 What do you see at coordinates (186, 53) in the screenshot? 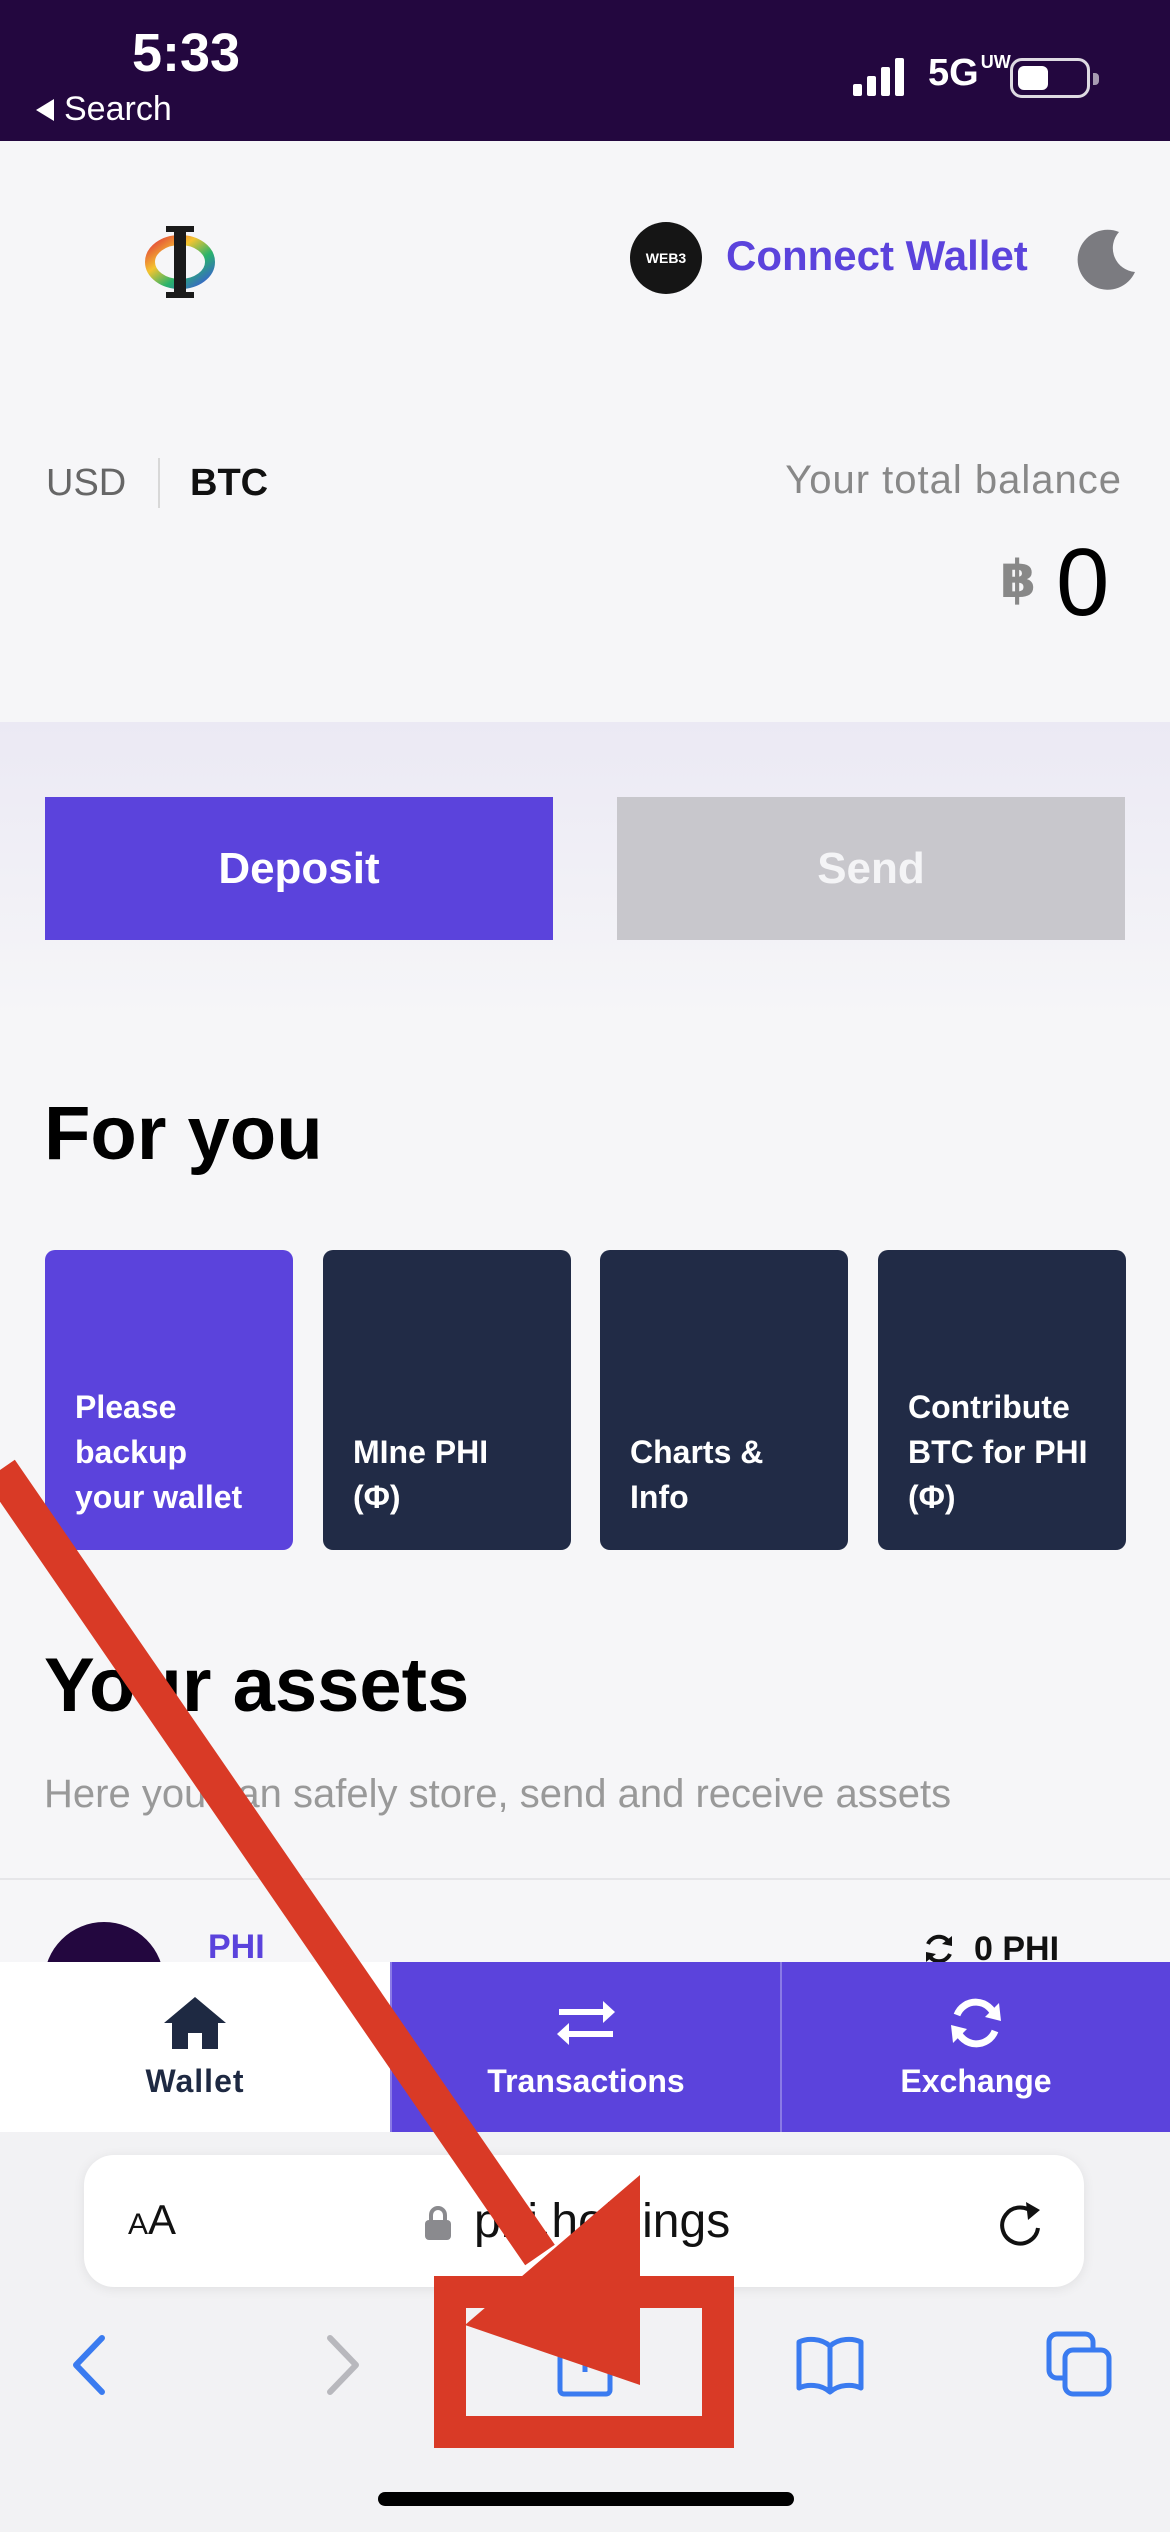
I see `status-time: 5:33` at bounding box center [186, 53].